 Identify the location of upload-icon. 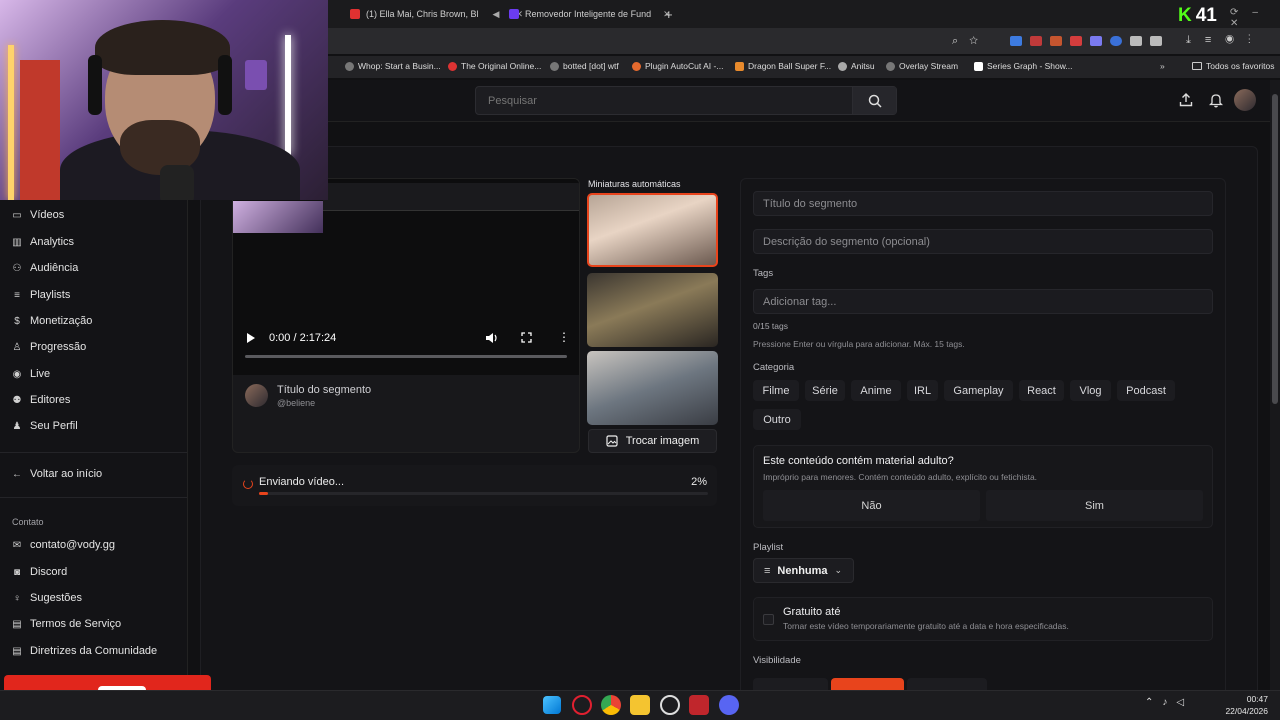
(1186, 100).